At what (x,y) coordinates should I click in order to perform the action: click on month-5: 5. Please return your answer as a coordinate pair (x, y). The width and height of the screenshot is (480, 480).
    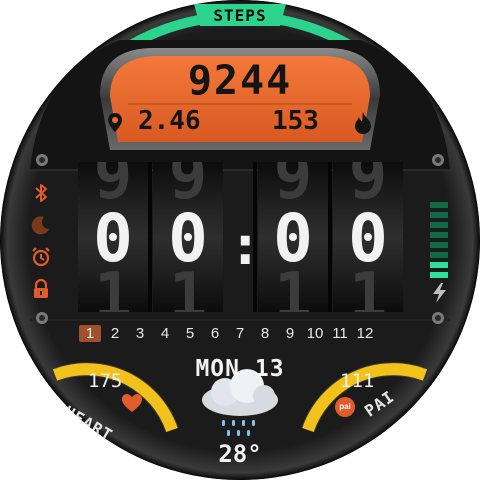
    Looking at the image, I should click on (190, 333).